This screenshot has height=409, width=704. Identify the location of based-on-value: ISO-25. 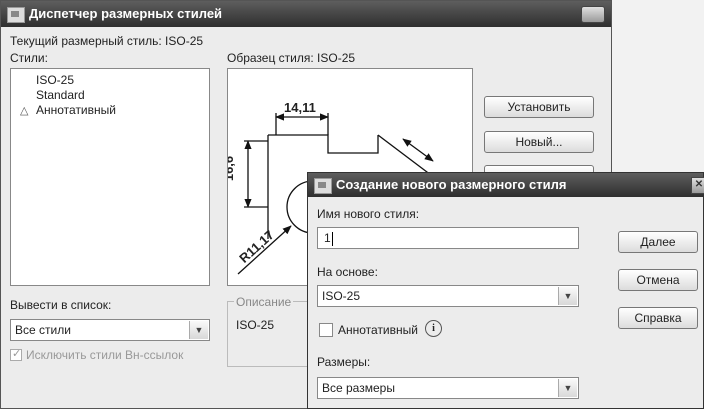
(341, 296).